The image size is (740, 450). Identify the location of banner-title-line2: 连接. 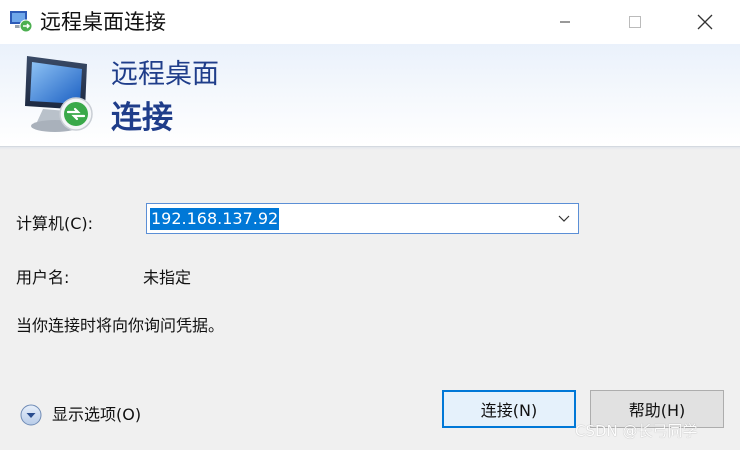
(142, 118).